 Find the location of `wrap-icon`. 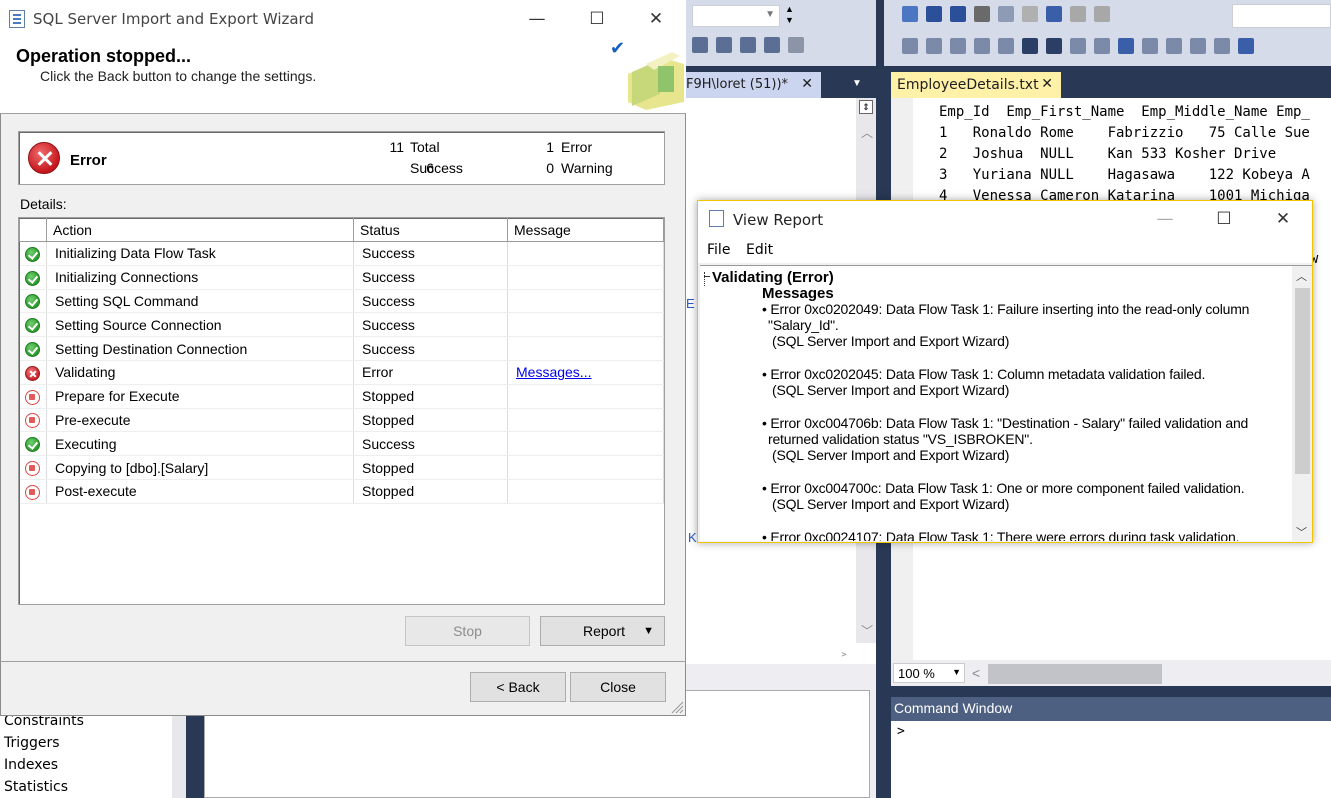

wrap-icon is located at coordinates (724, 45).